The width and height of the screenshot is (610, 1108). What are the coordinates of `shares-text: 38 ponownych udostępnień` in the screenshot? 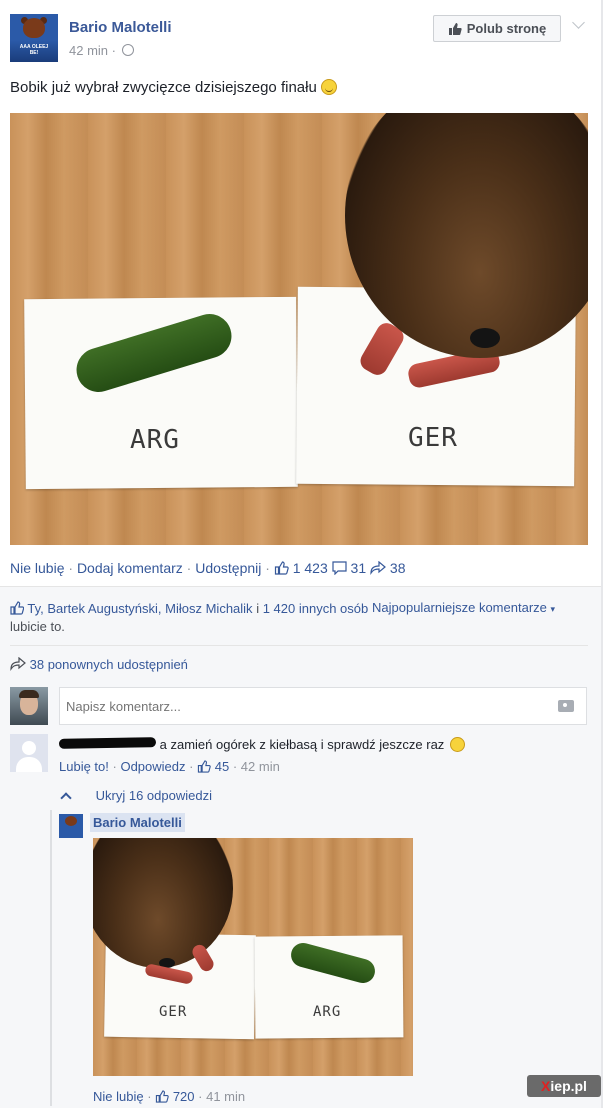 It's located at (108, 664).